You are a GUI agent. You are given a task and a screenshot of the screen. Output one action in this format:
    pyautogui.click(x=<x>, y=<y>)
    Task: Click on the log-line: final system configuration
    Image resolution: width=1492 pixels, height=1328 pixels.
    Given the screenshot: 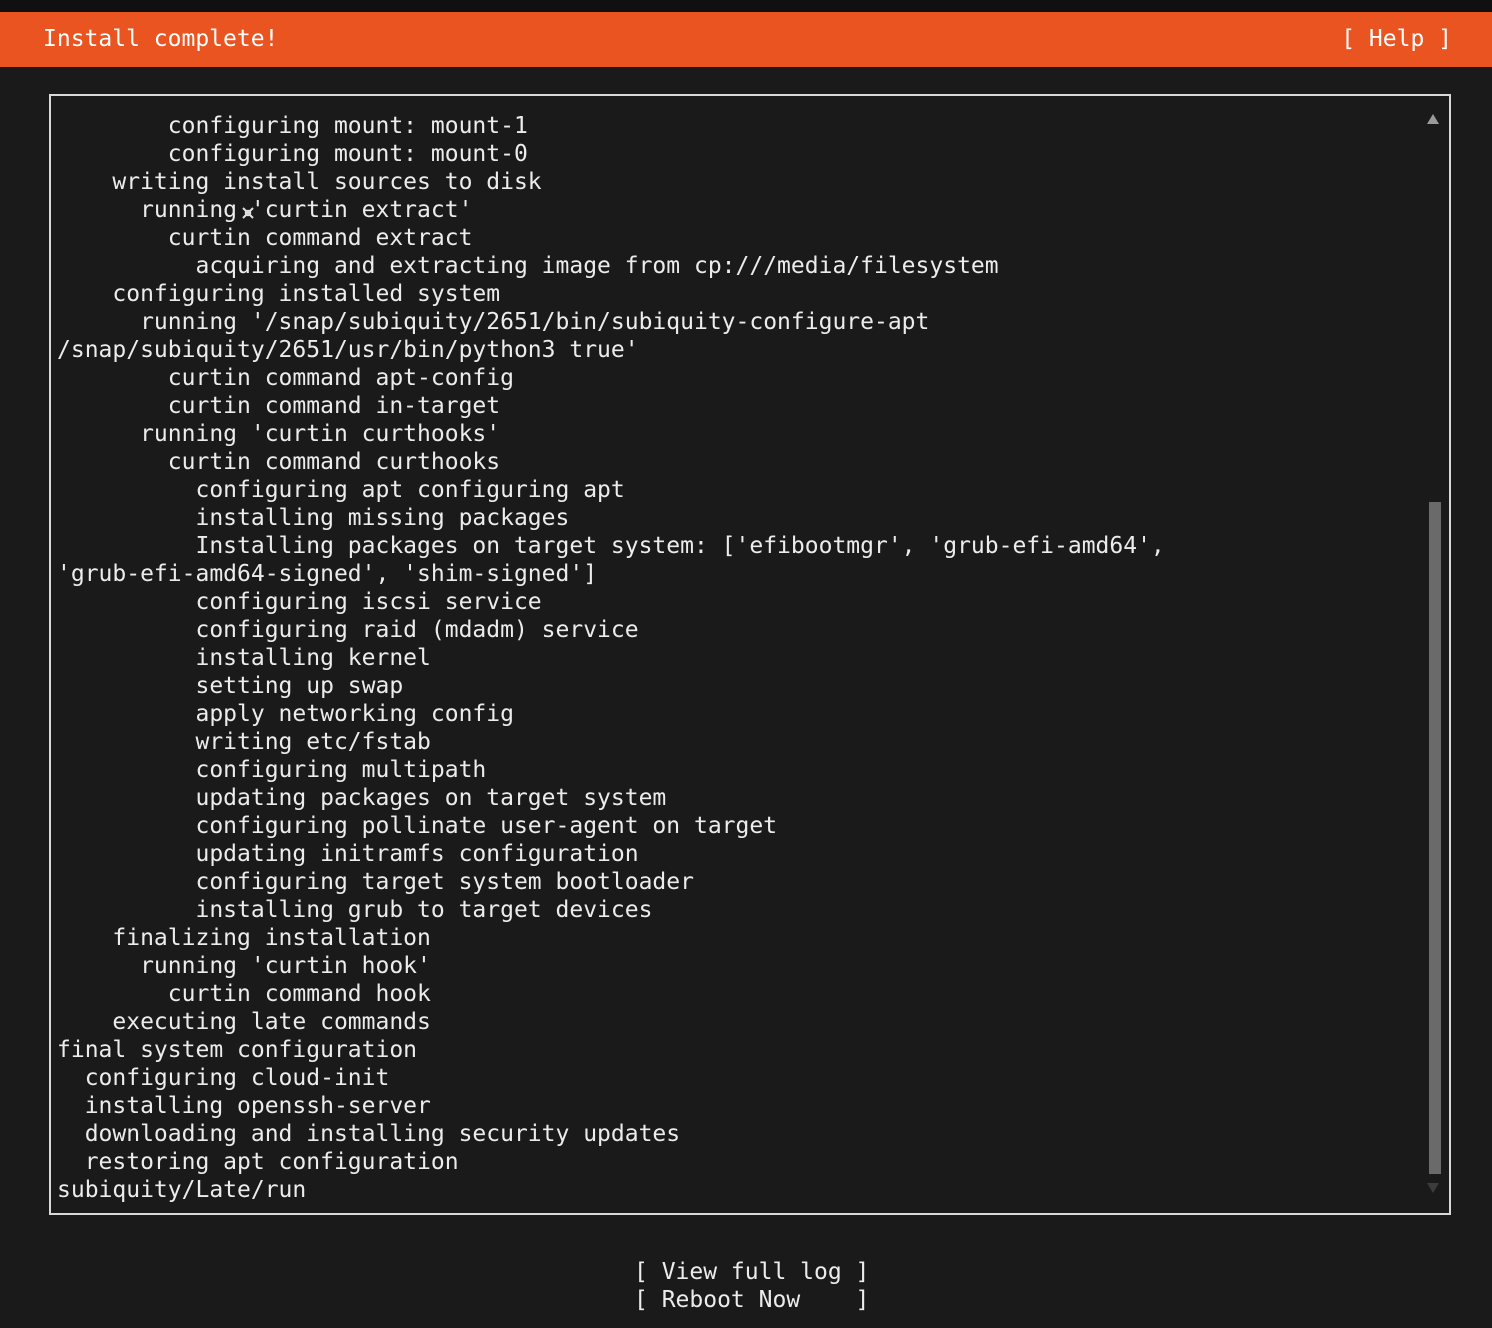 What is the action you would take?
    pyautogui.click(x=237, y=1050)
    